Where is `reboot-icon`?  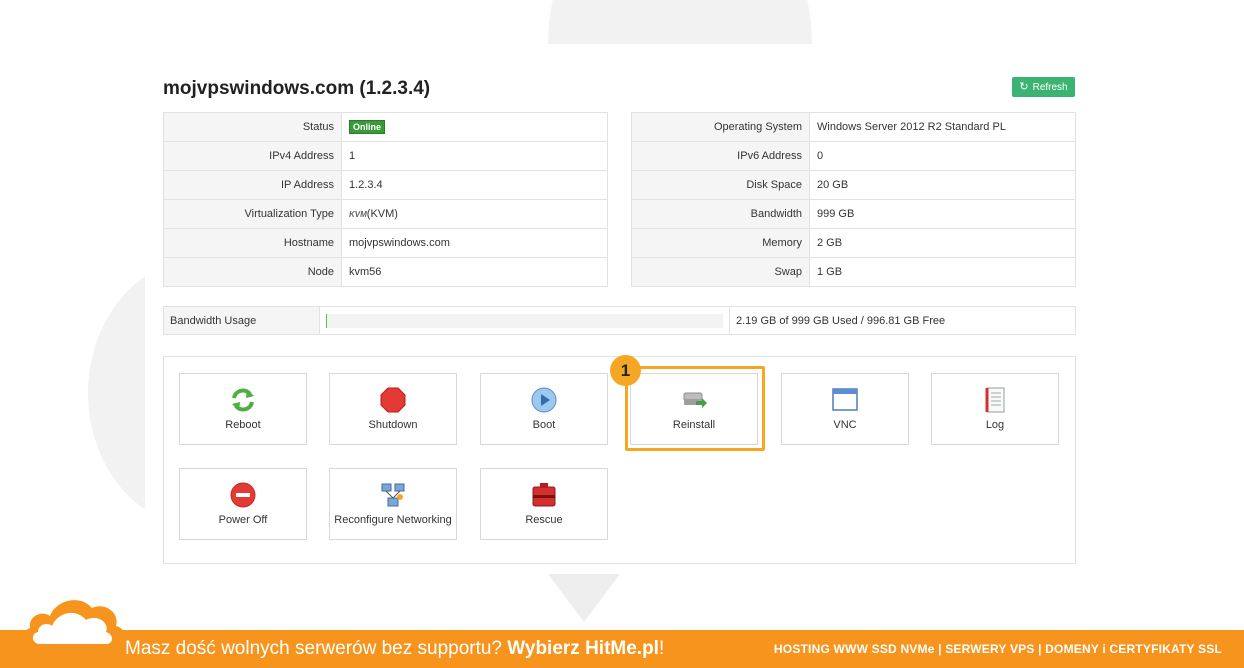
reboot-icon is located at coordinates (243, 400).